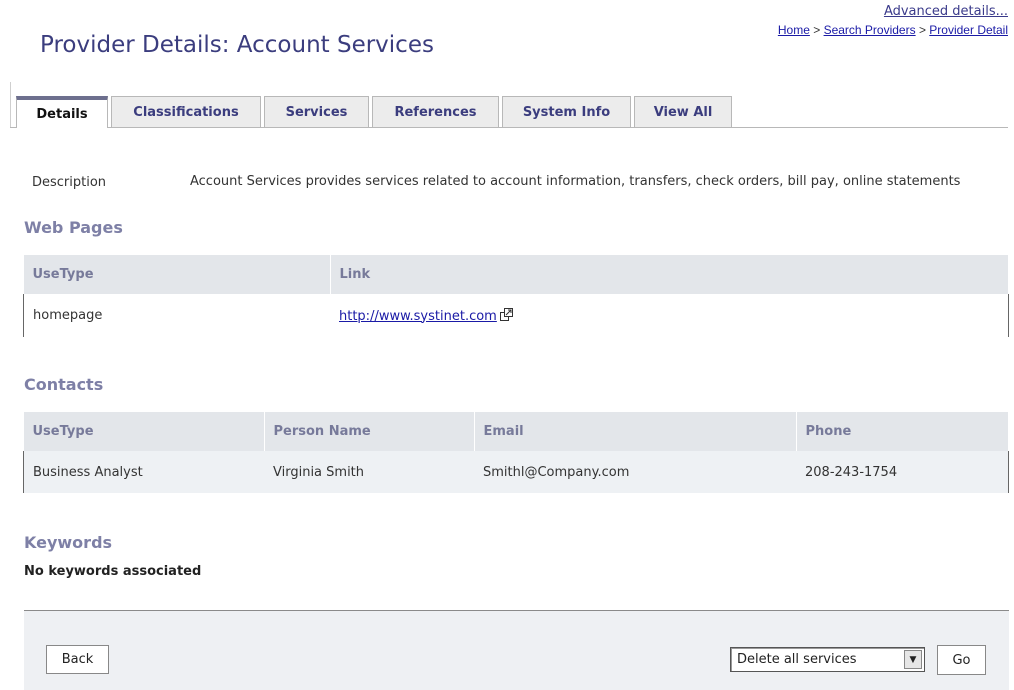  Describe the element at coordinates (143, 472) in the screenshot. I see `contact-usetype-cell: Business Analyst` at that location.